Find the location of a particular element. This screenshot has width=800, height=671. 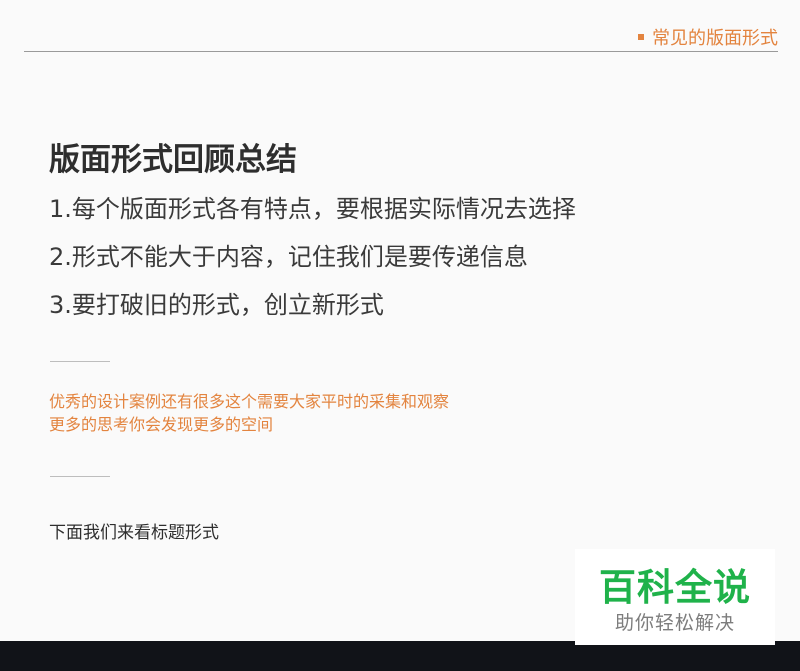

summary-point: 2.形式不能大于内容，记住我们是要传递信息 is located at coordinates (288, 257).